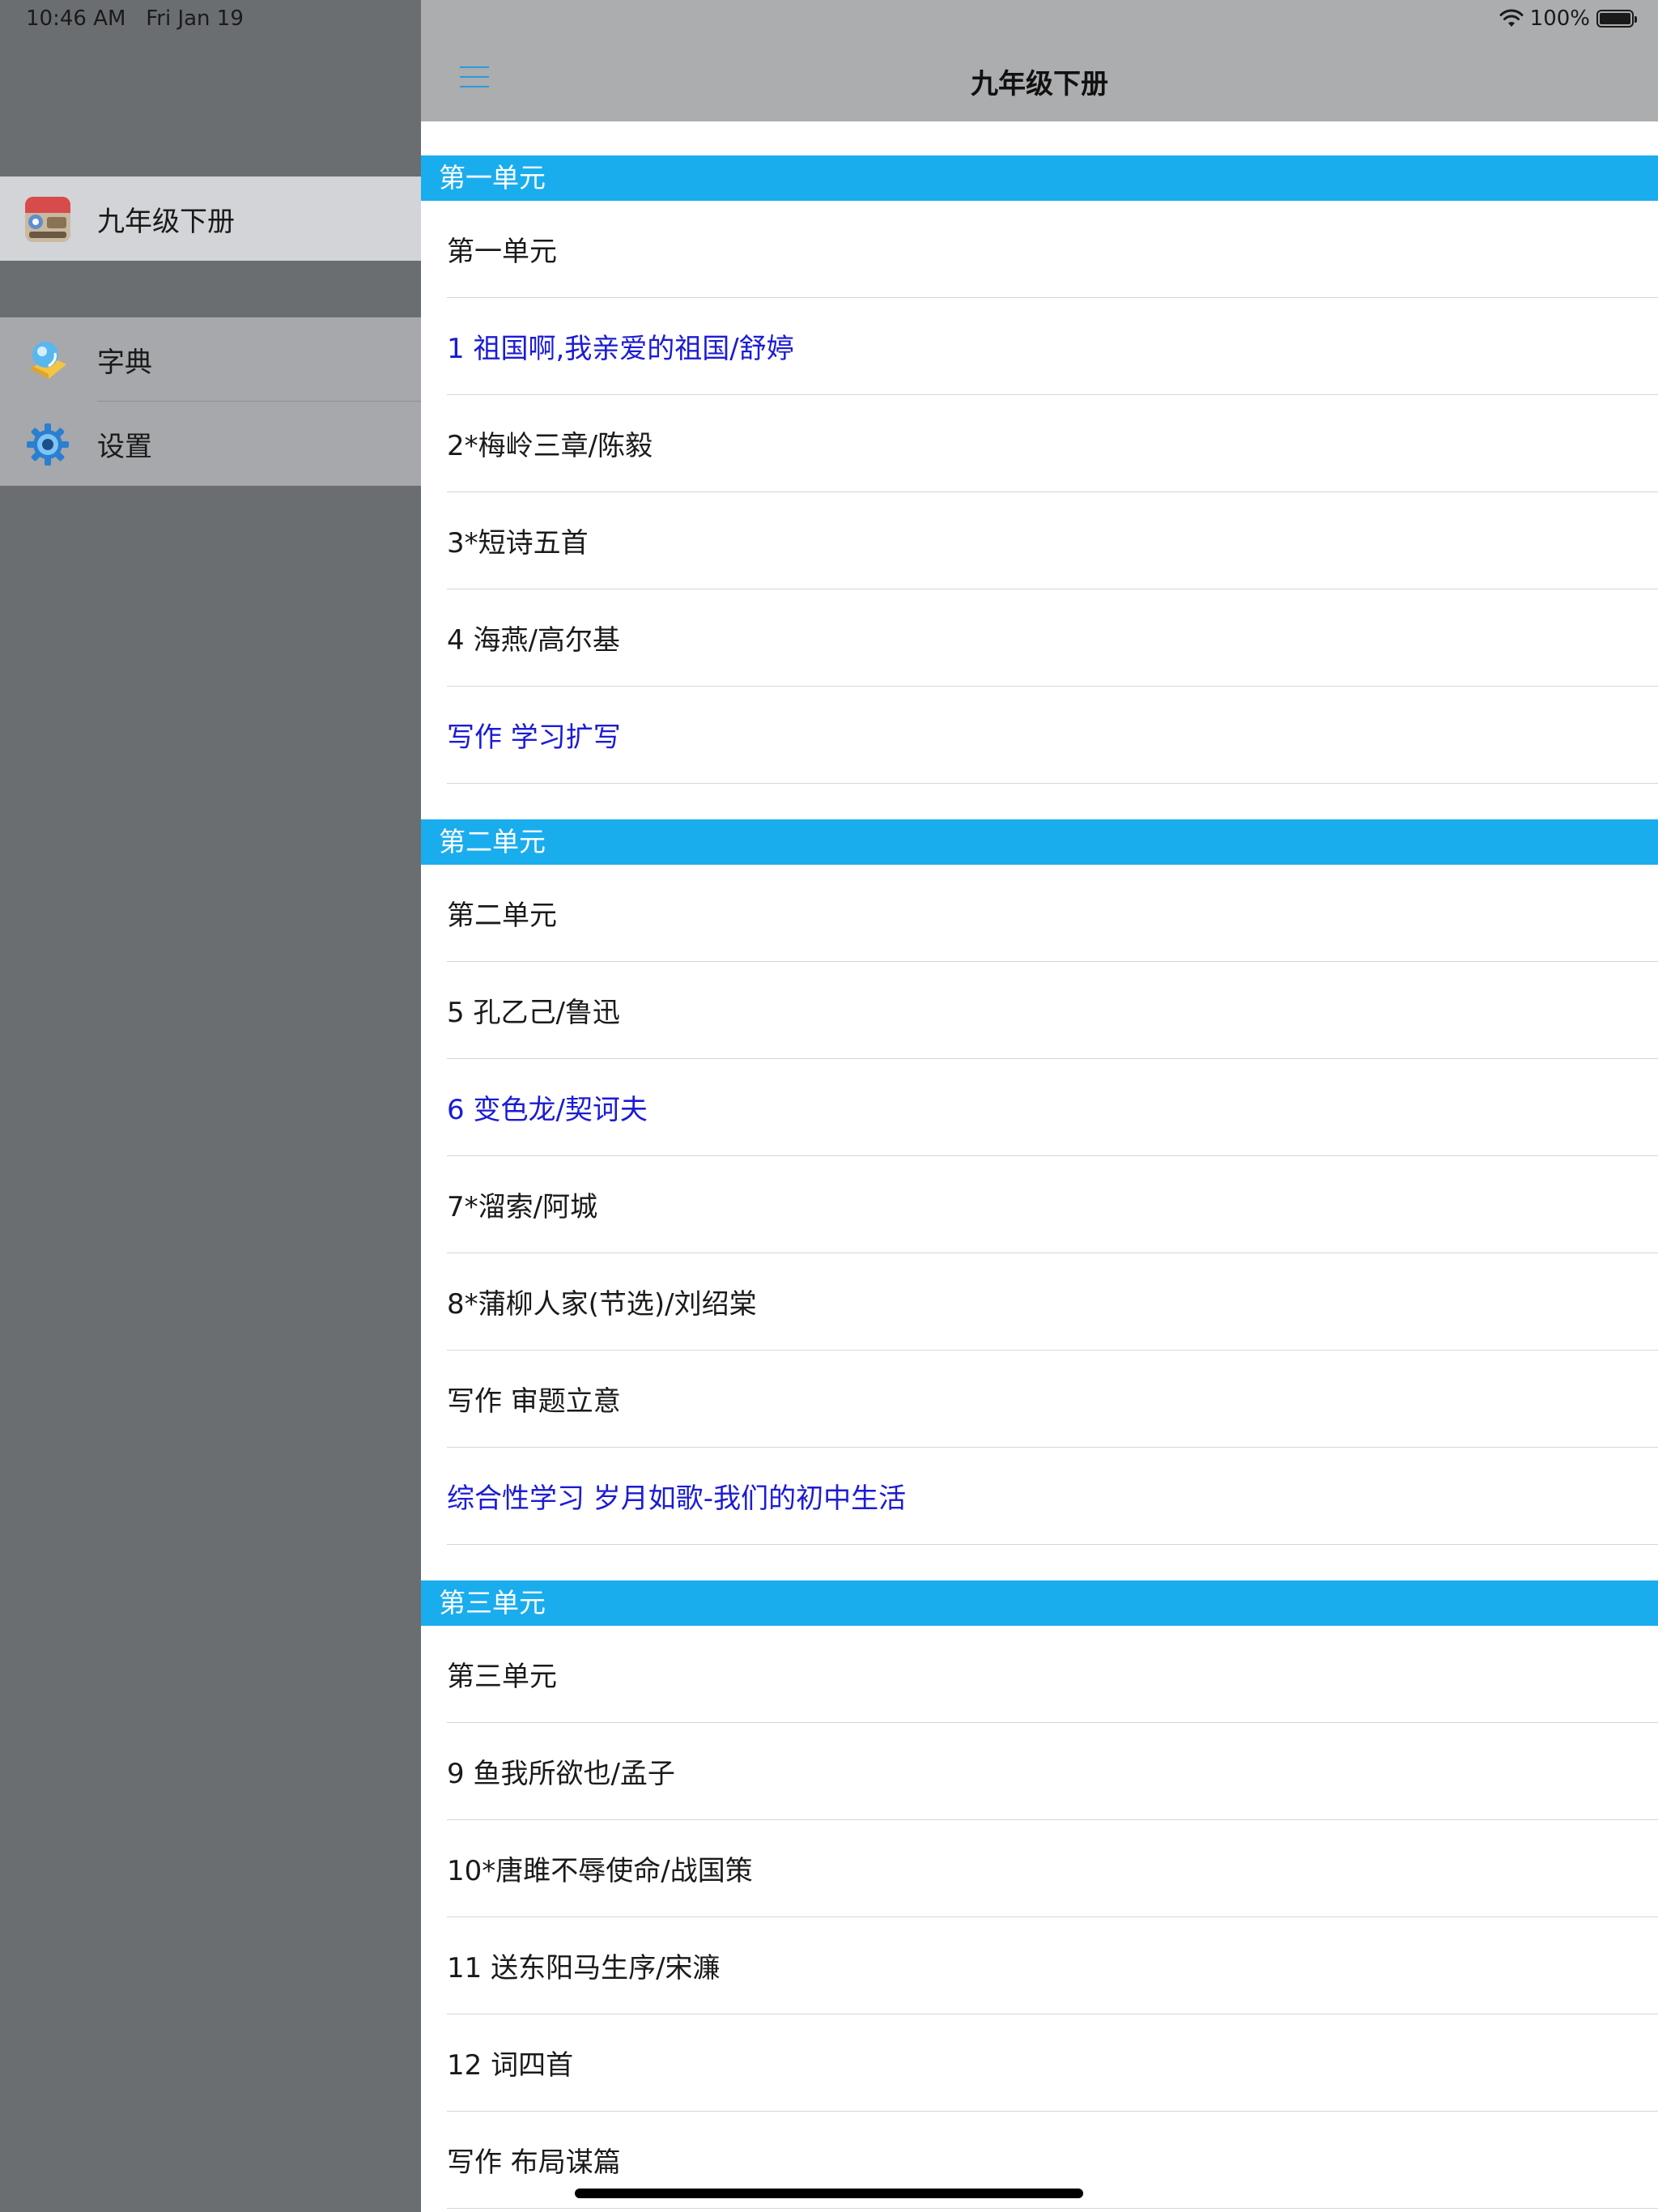 This screenshot has width=1658, height=2212. What do you see at coordinates (166, 221) in the screenshot?
I see `sidebar-item-label: 九年级下册` at bounding box center [166, 221].